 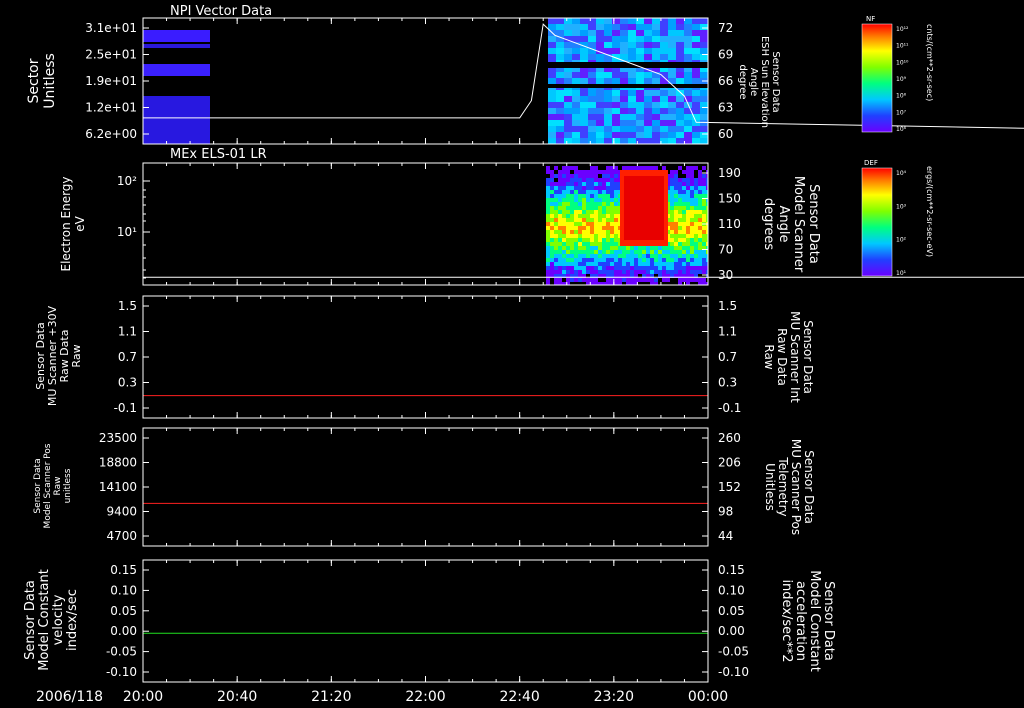 I want to click on y-tick-label: 1.5, so click(x=127, y=306).